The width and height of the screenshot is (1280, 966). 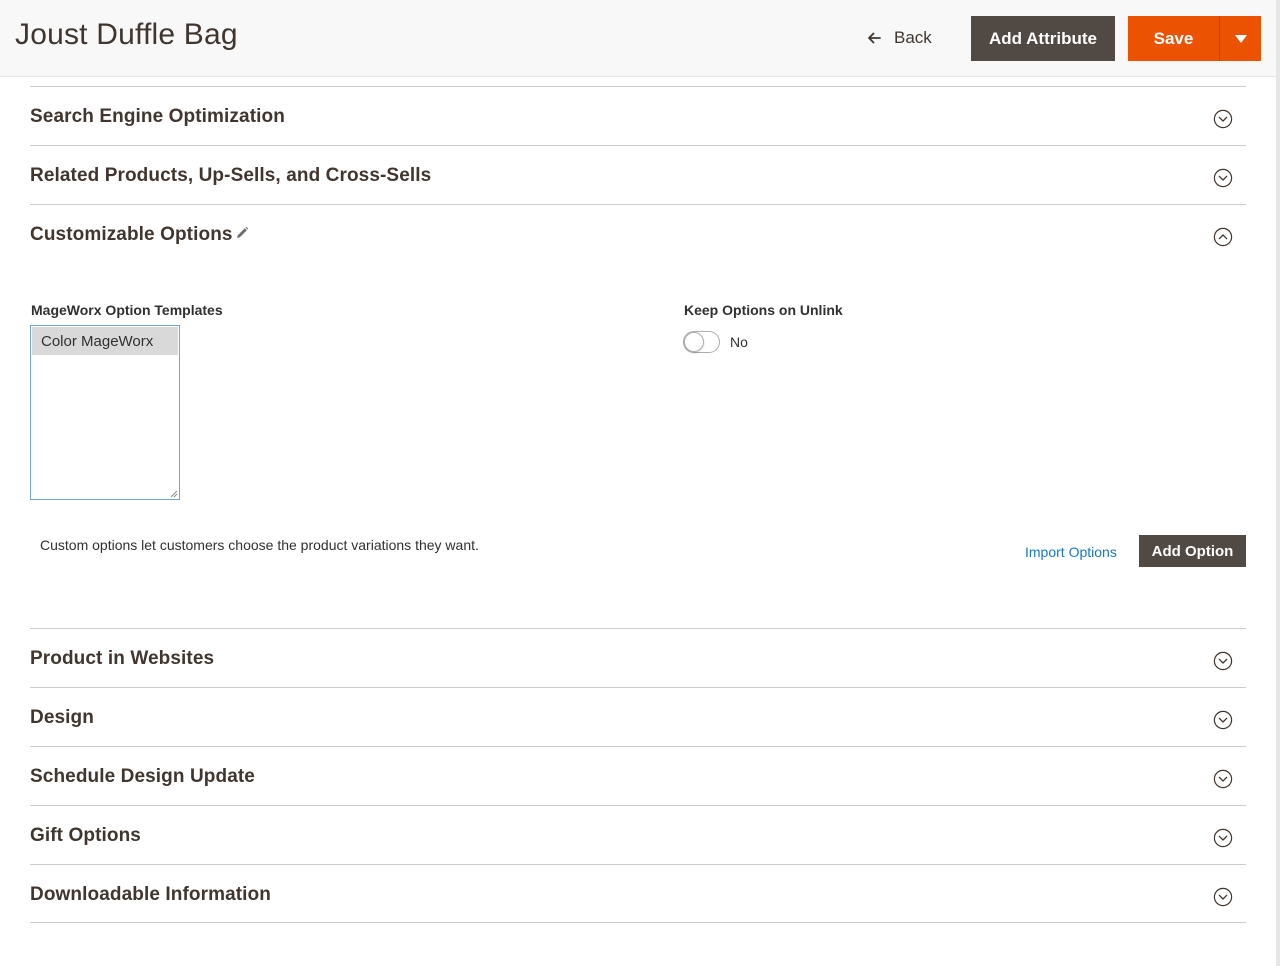 I want to click on save-button-group: Save, so click(x=1194, y=38).